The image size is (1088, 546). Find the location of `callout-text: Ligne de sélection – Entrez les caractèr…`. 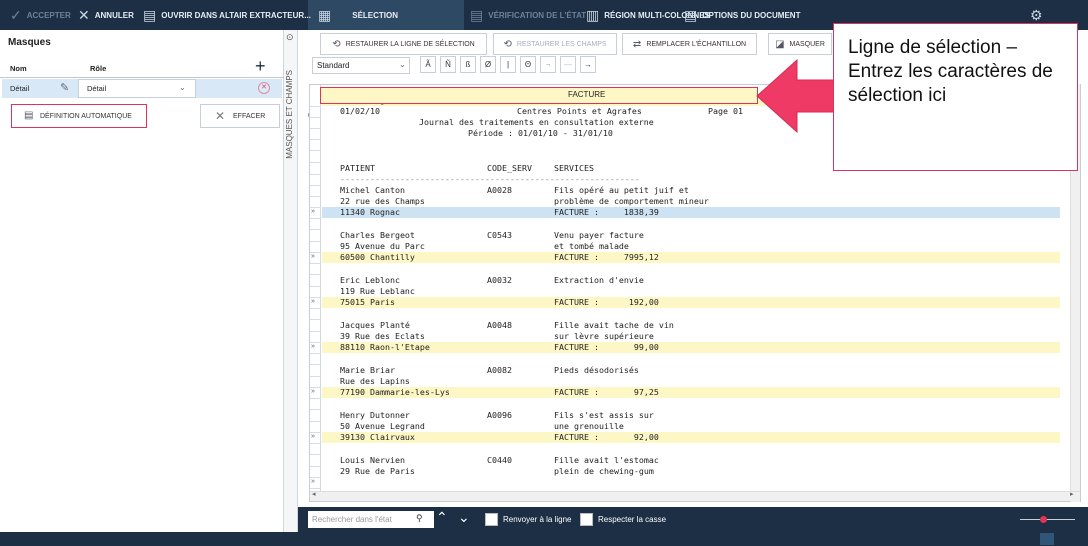

callout-text: Ligne de sélection – Entrez les caractèr… is located at coordinates (950, 71).